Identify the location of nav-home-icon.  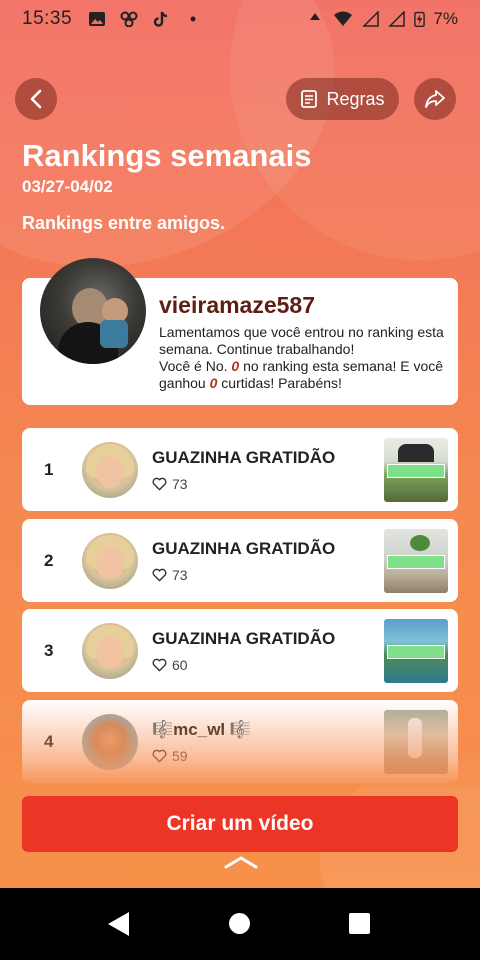
(239, 923).